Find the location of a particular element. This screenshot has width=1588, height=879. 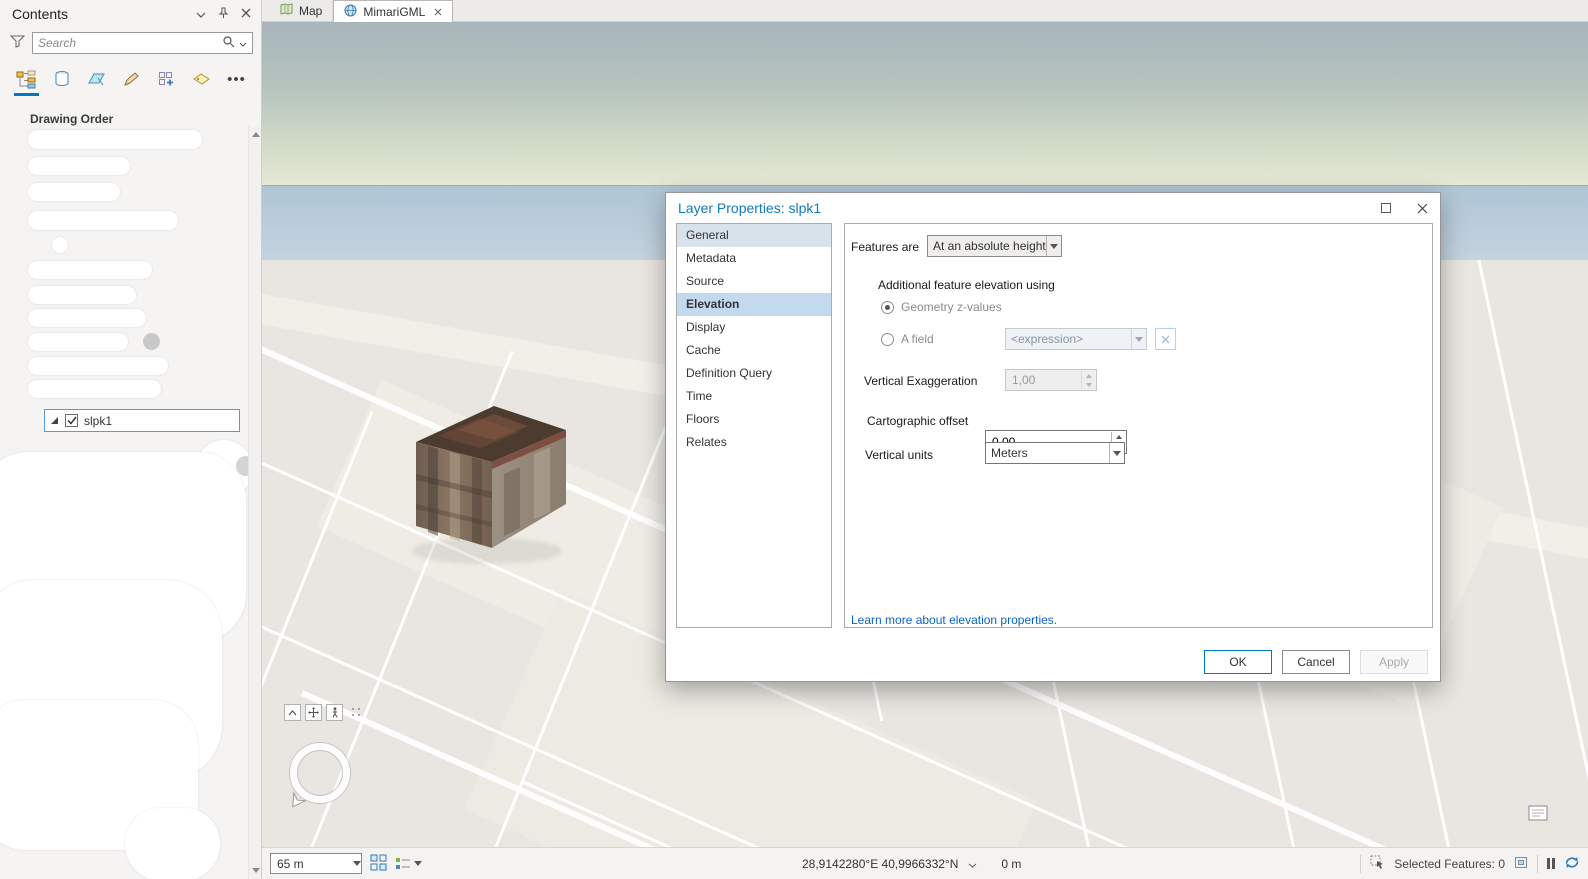

cartographic-offset-label: Cartographic offset is located at coordinates (918, 421).